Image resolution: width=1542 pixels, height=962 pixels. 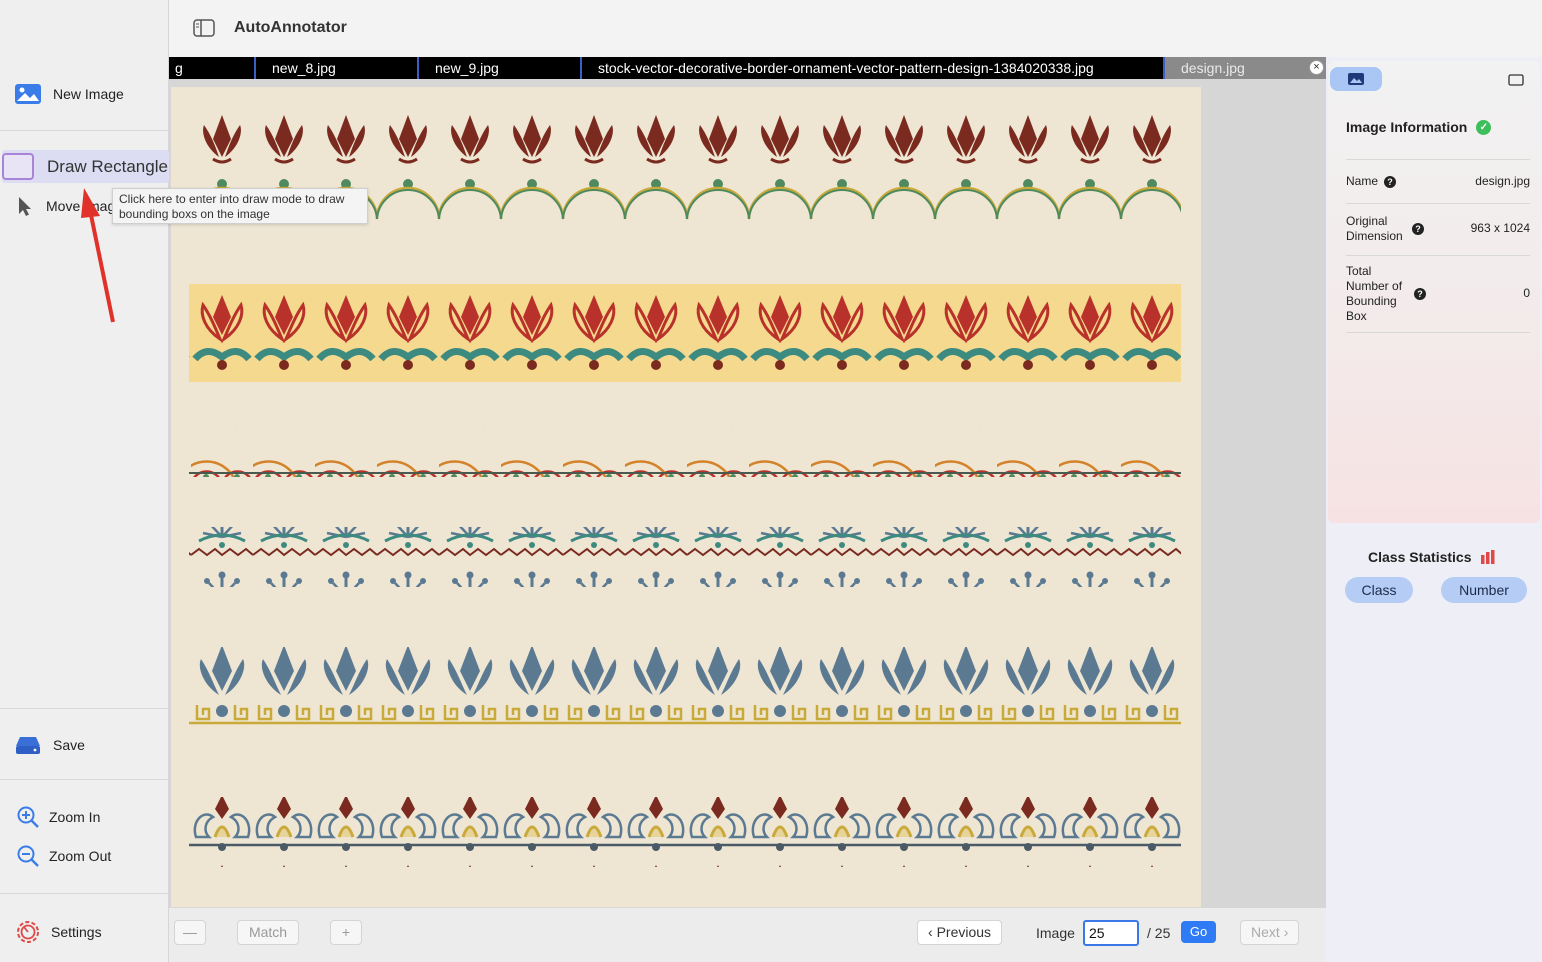 What do you see at coordinates (28, 932) in the screenshot?
I see `gear-icon` at bounding box center [28, 932].